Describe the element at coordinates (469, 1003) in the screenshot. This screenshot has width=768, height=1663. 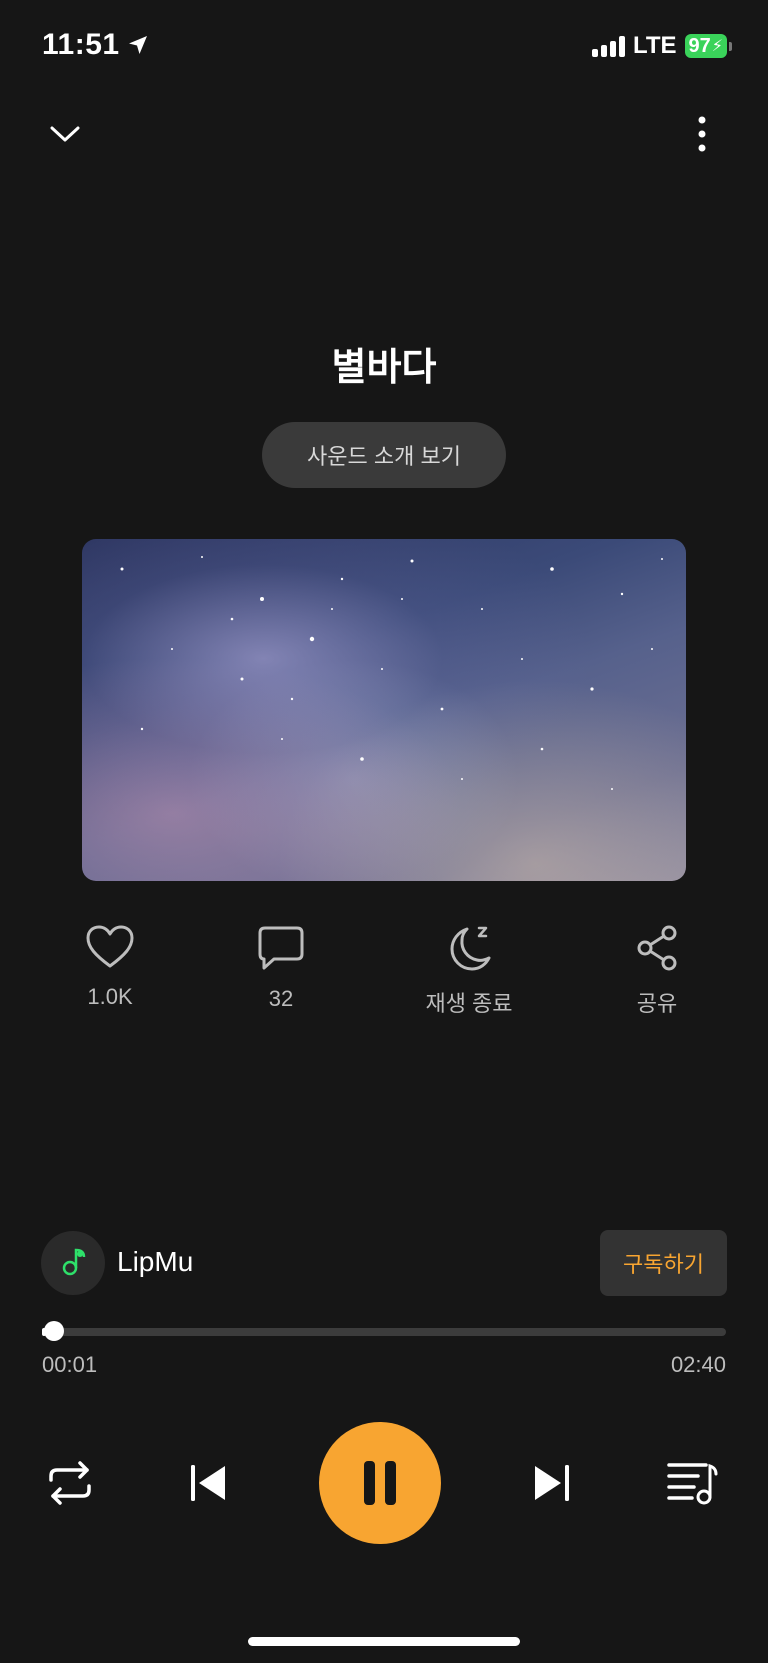
I see `sleep-timer-label: 재생 종료` at that location.